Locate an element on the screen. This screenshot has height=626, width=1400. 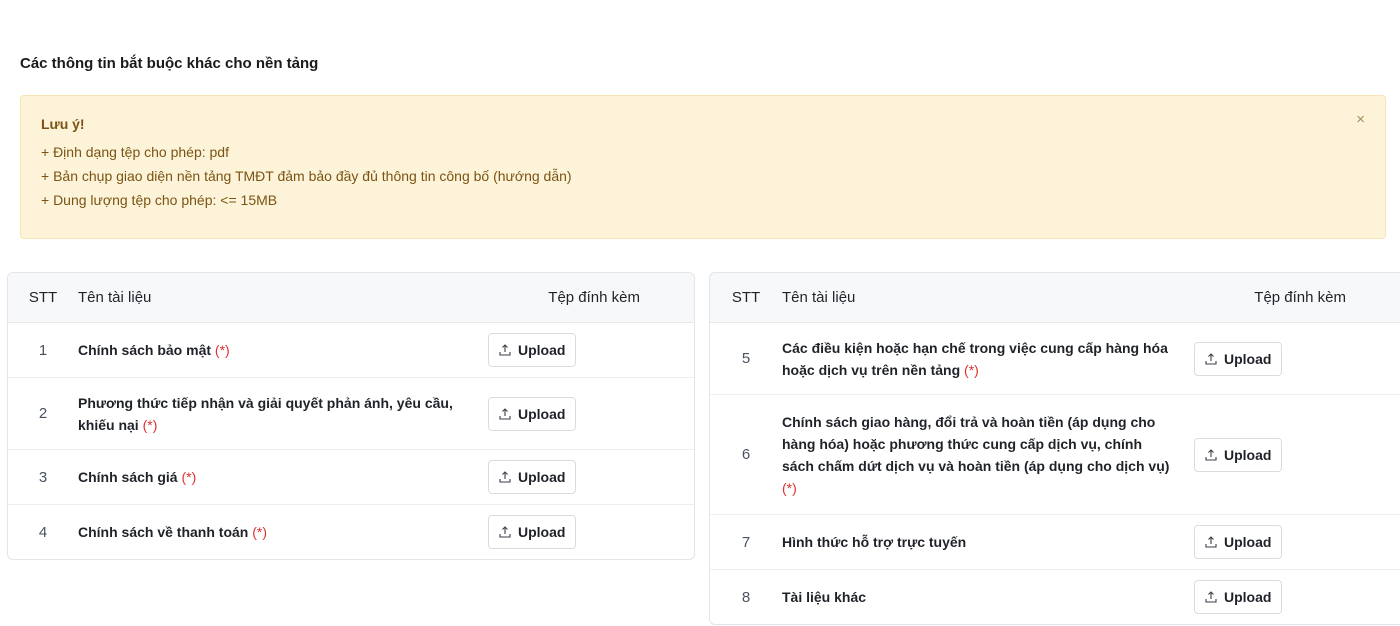
row-stt: 3 is located at coordinates (43, 477).